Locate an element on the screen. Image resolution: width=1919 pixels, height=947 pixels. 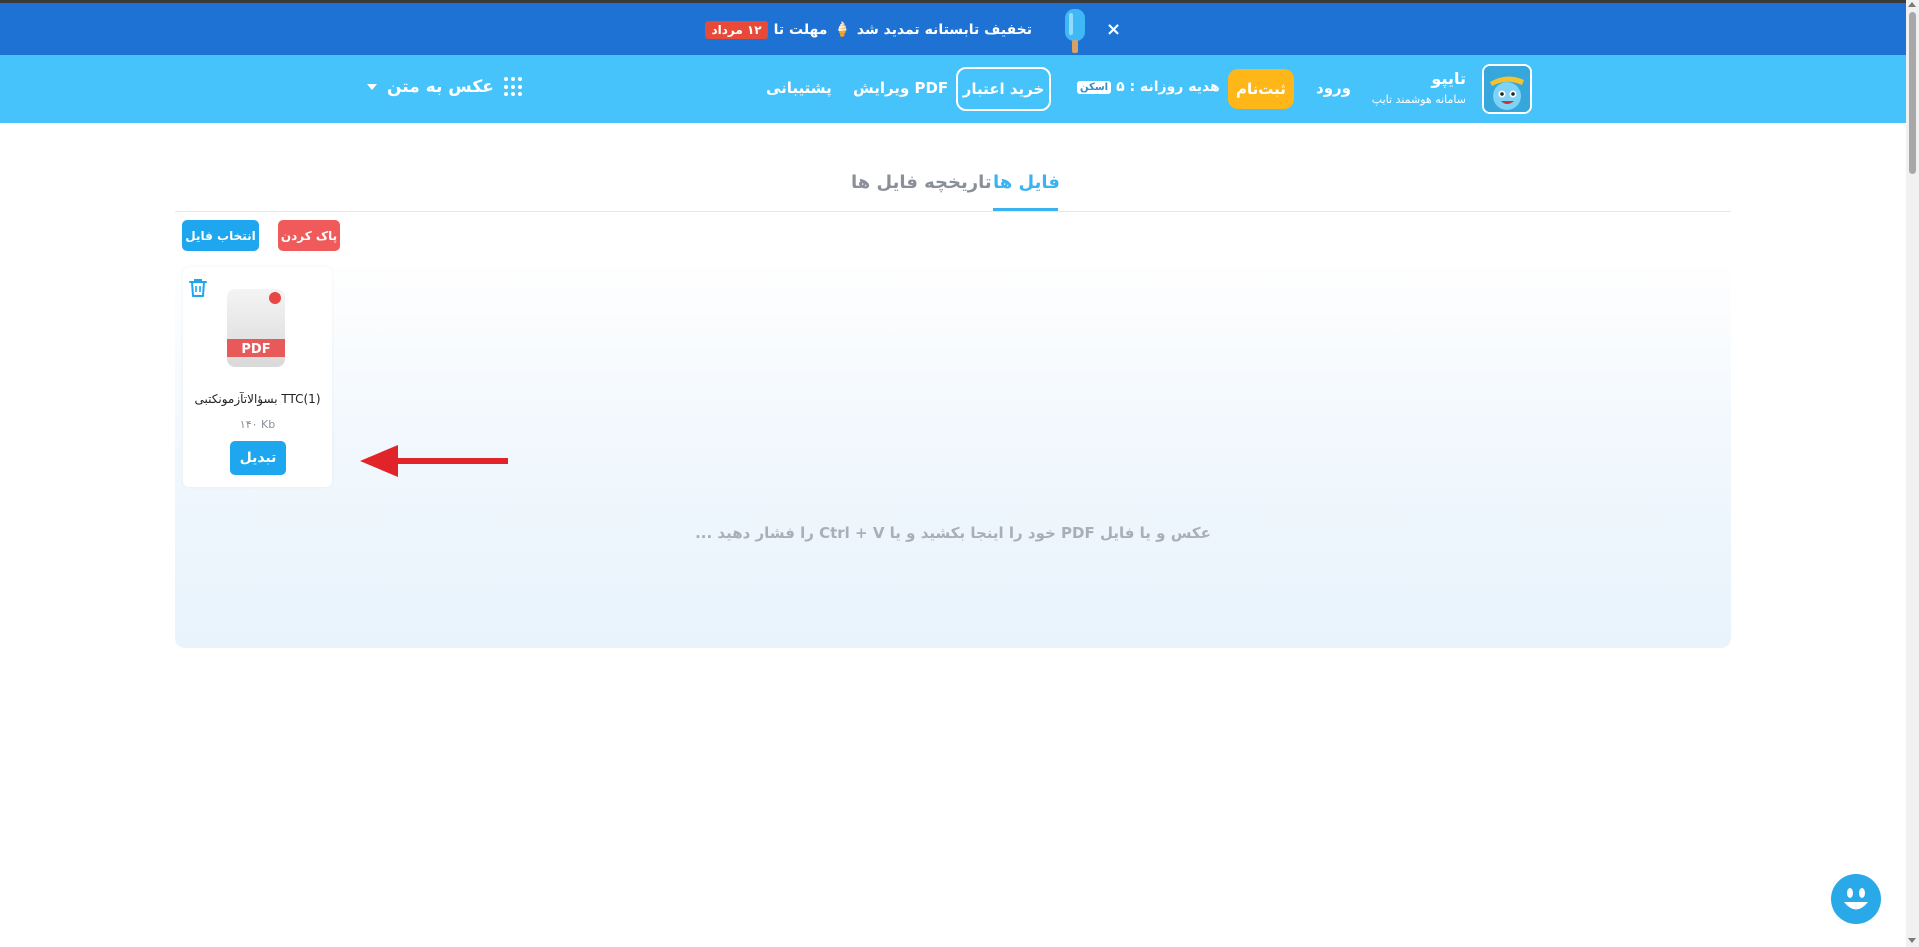
brand-name: تایپو is located at coordinates (1448, 78).